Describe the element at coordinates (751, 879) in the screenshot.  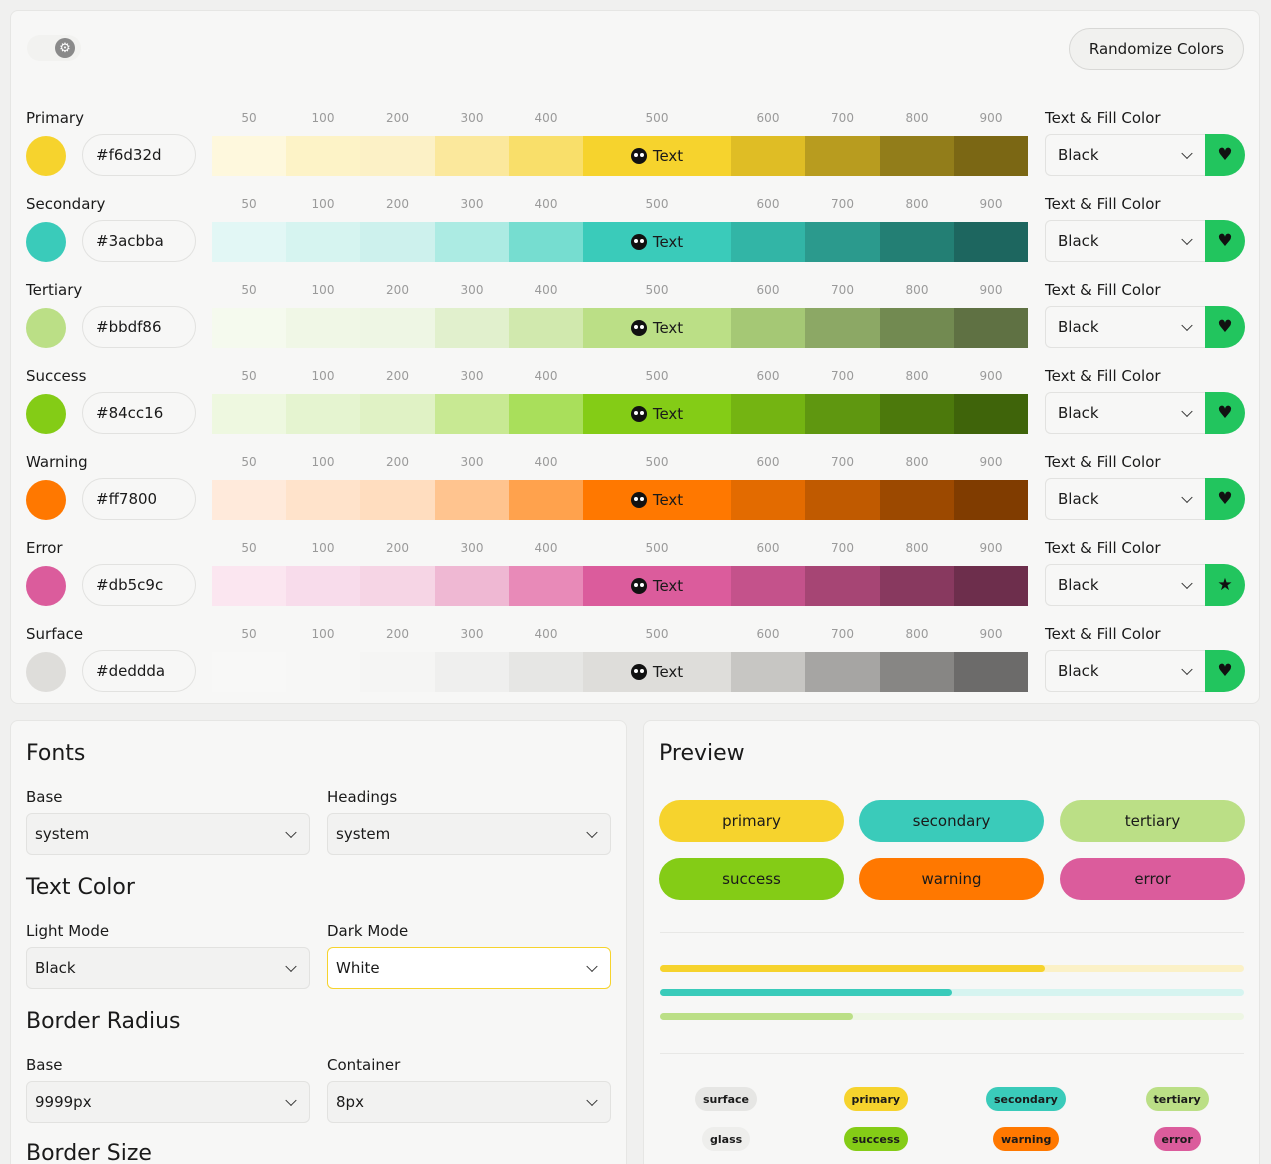
I see `success-preview-button: success` at that location.